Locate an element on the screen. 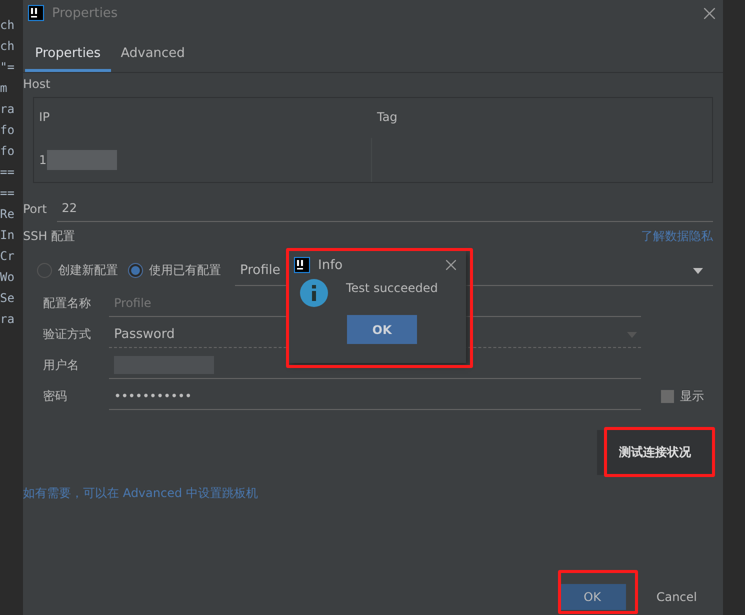 This screenshot has height=615, width=745. section-label: SSH 配置 is located at coordinates (49, 236).